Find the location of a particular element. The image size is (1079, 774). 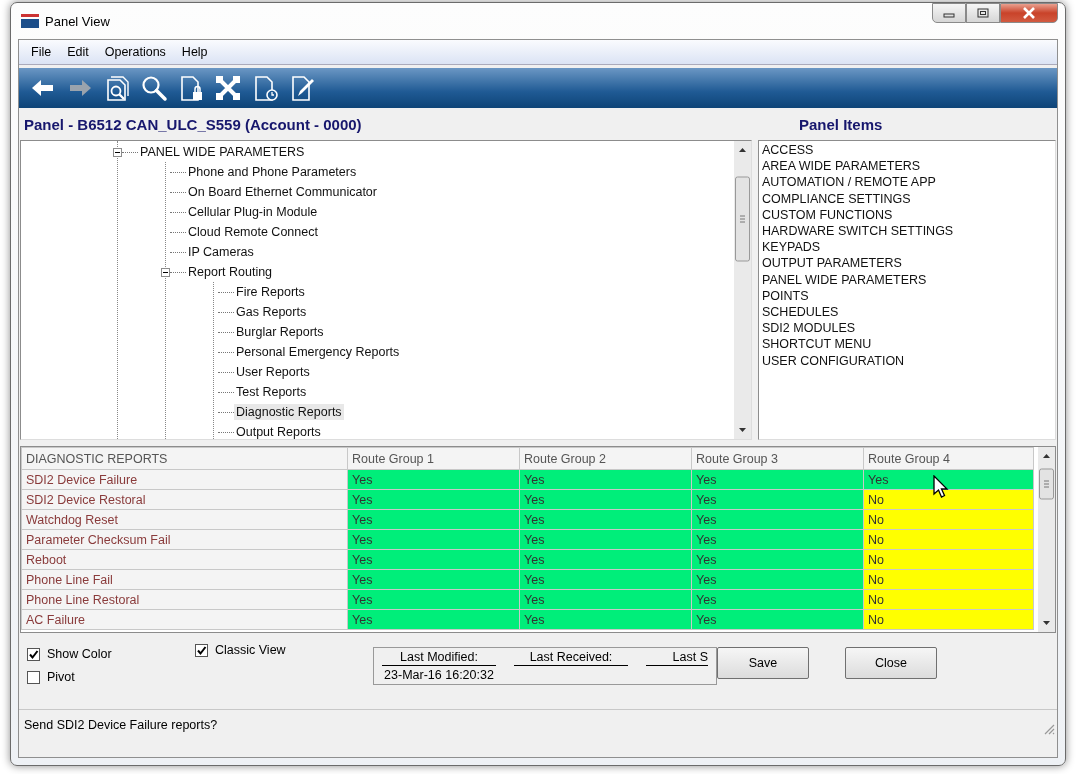

column-header: Route Group 4 is located at coordinates (948, 458).